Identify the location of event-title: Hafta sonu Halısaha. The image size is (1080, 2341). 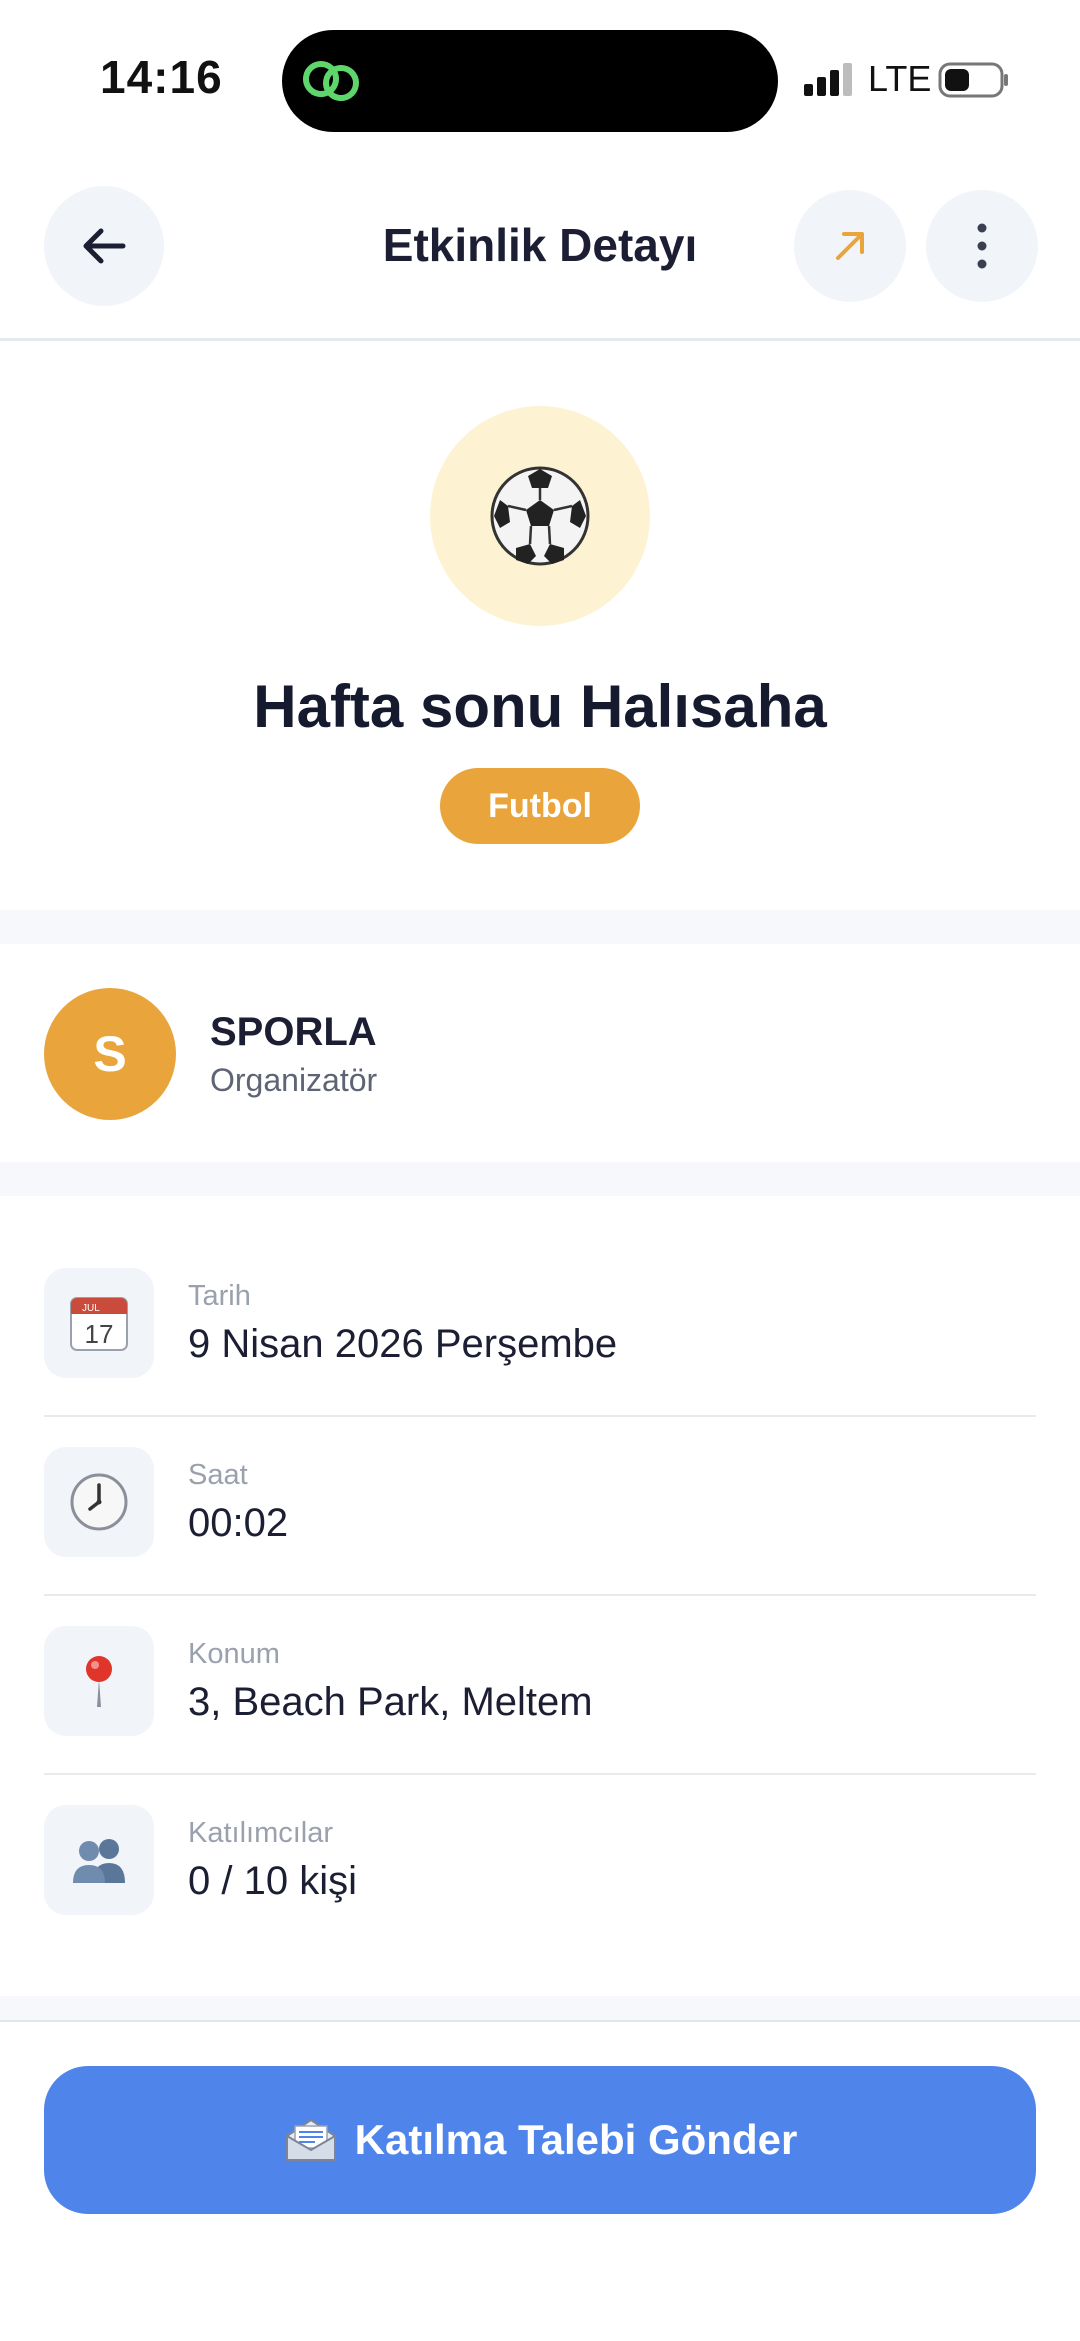
(540, 706).